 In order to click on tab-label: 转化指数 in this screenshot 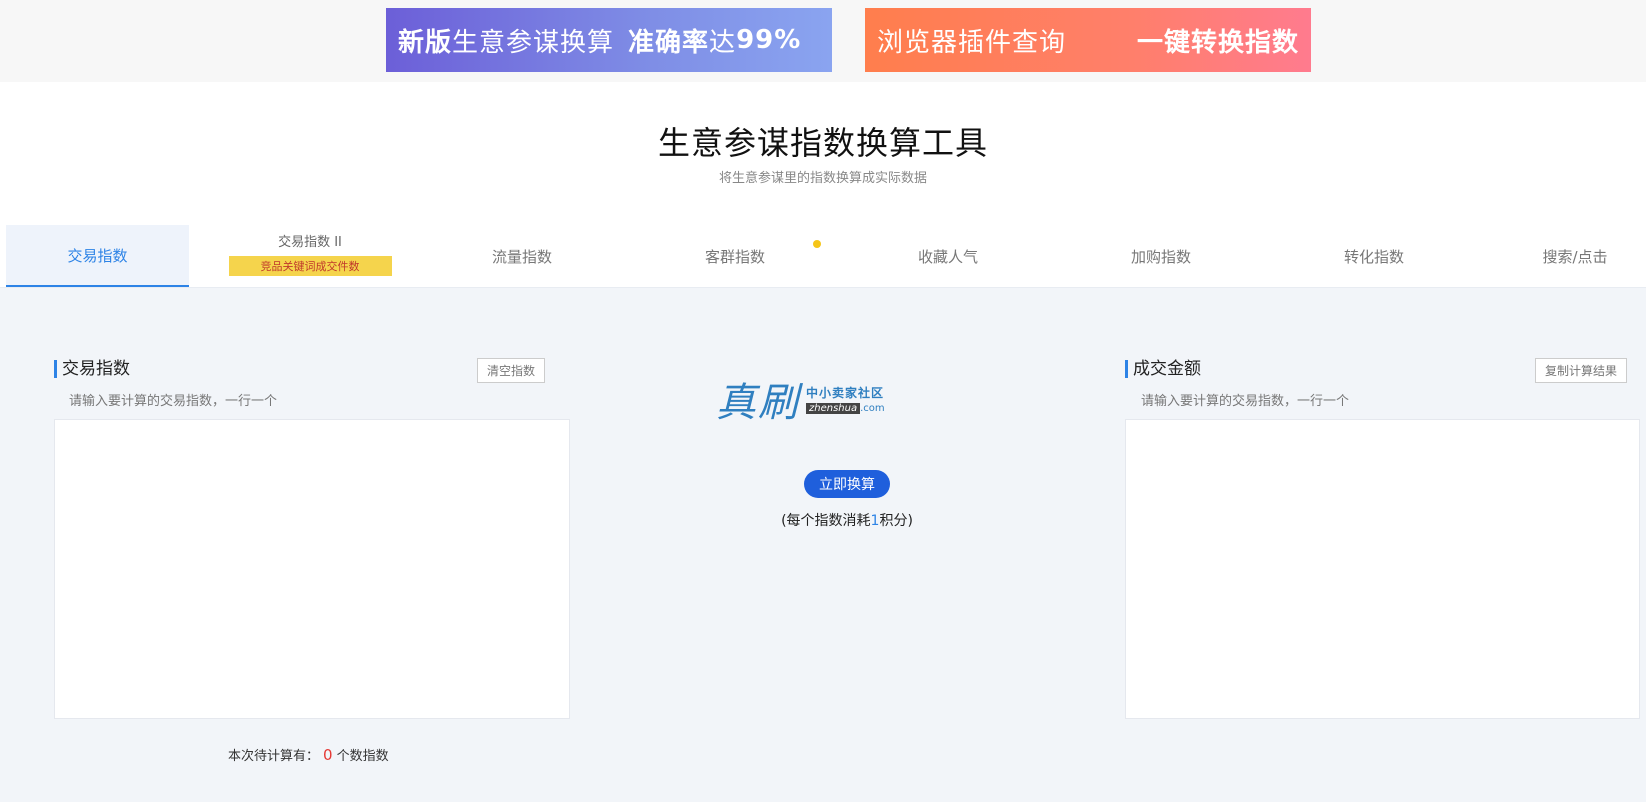, I will do `click(1373, 256)`.